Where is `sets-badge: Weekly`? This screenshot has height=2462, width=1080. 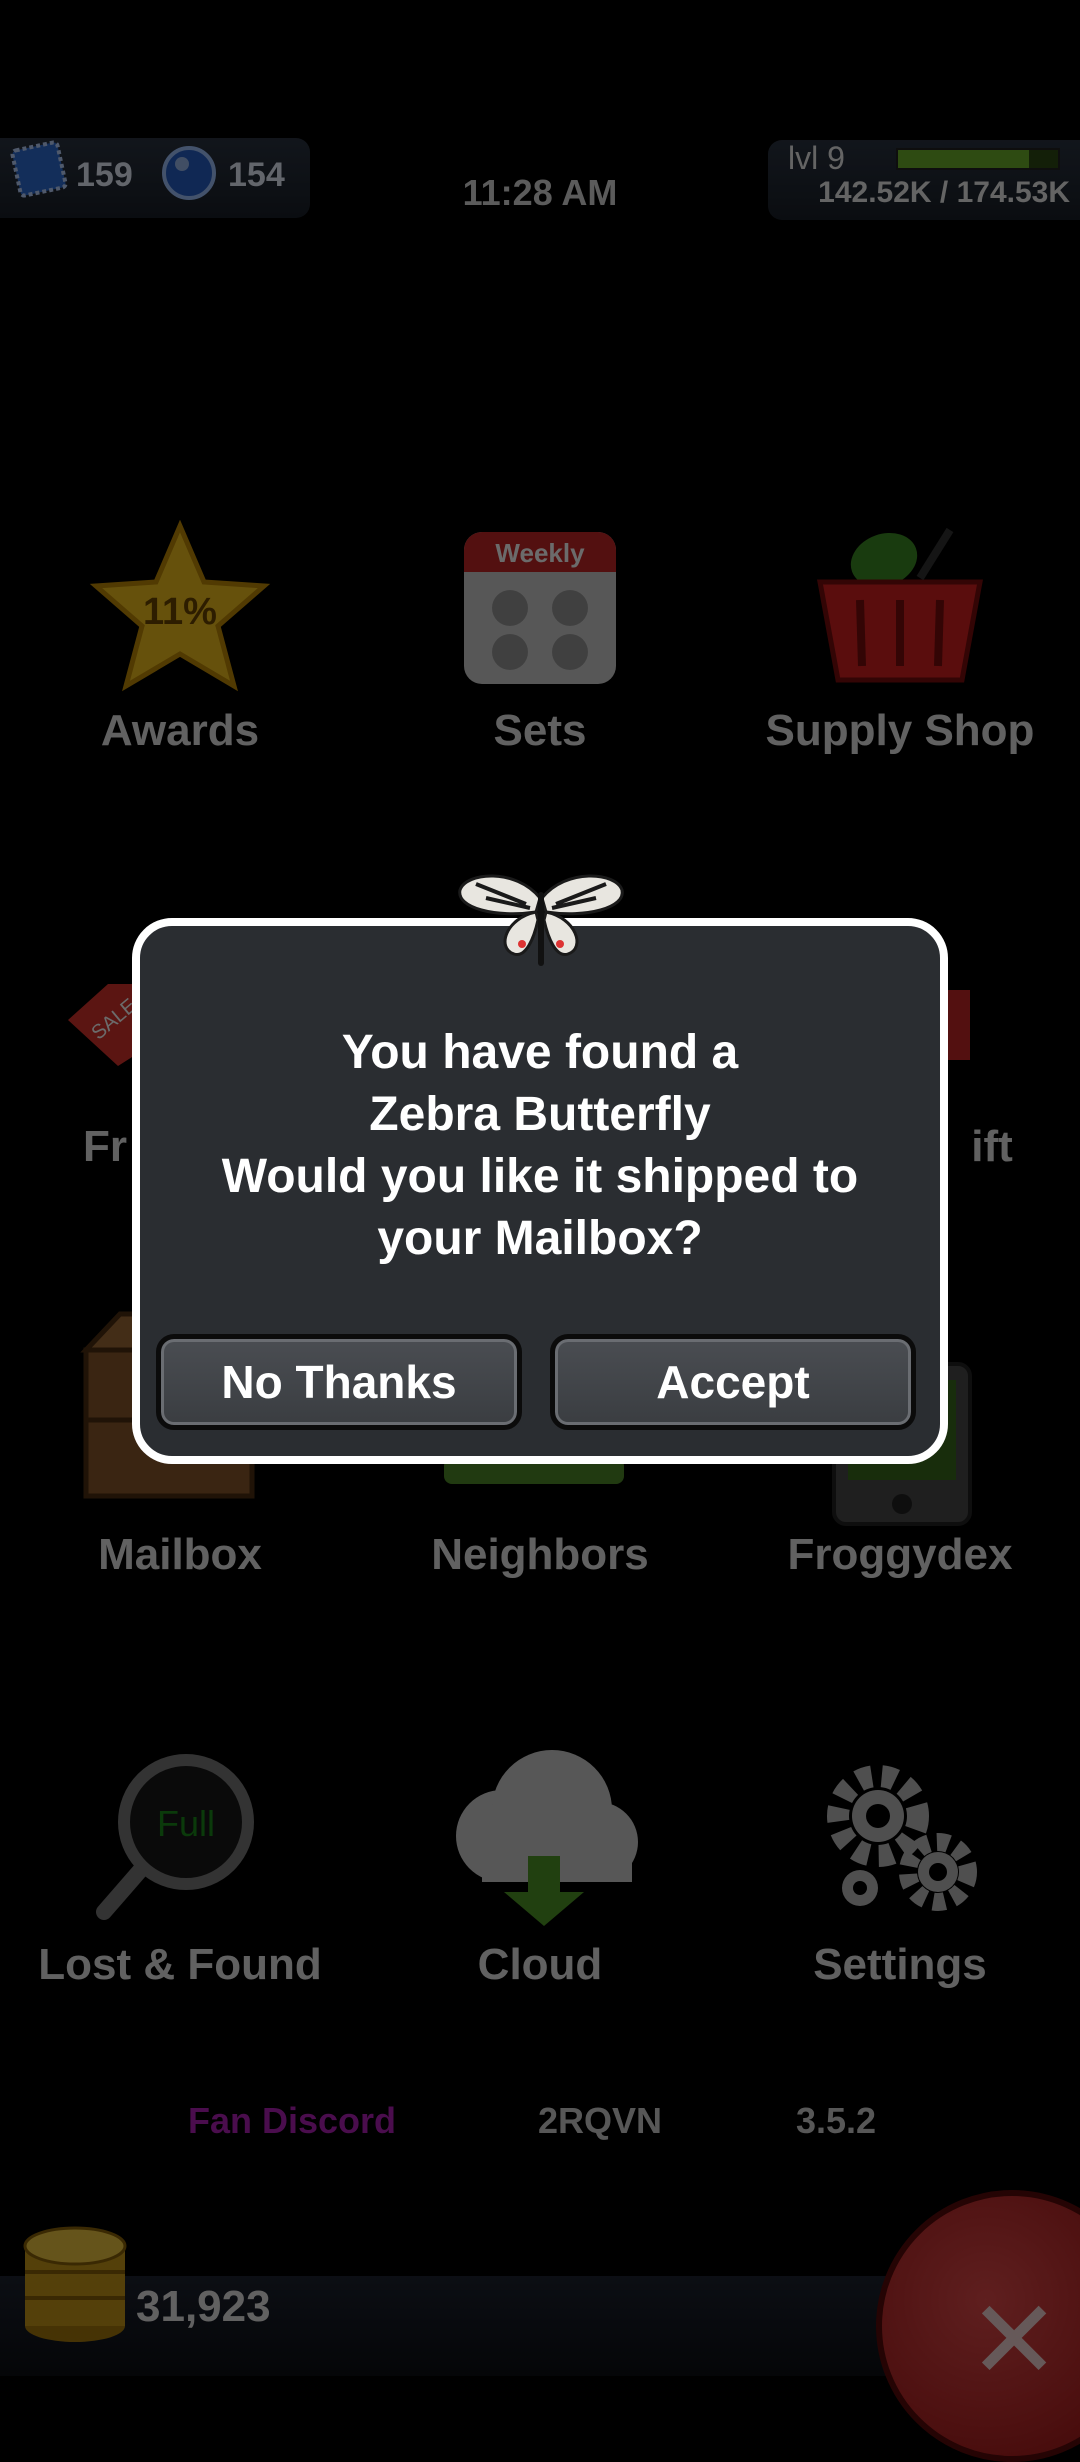
sets-badge: Weekly is located at coordinates (540, 553).